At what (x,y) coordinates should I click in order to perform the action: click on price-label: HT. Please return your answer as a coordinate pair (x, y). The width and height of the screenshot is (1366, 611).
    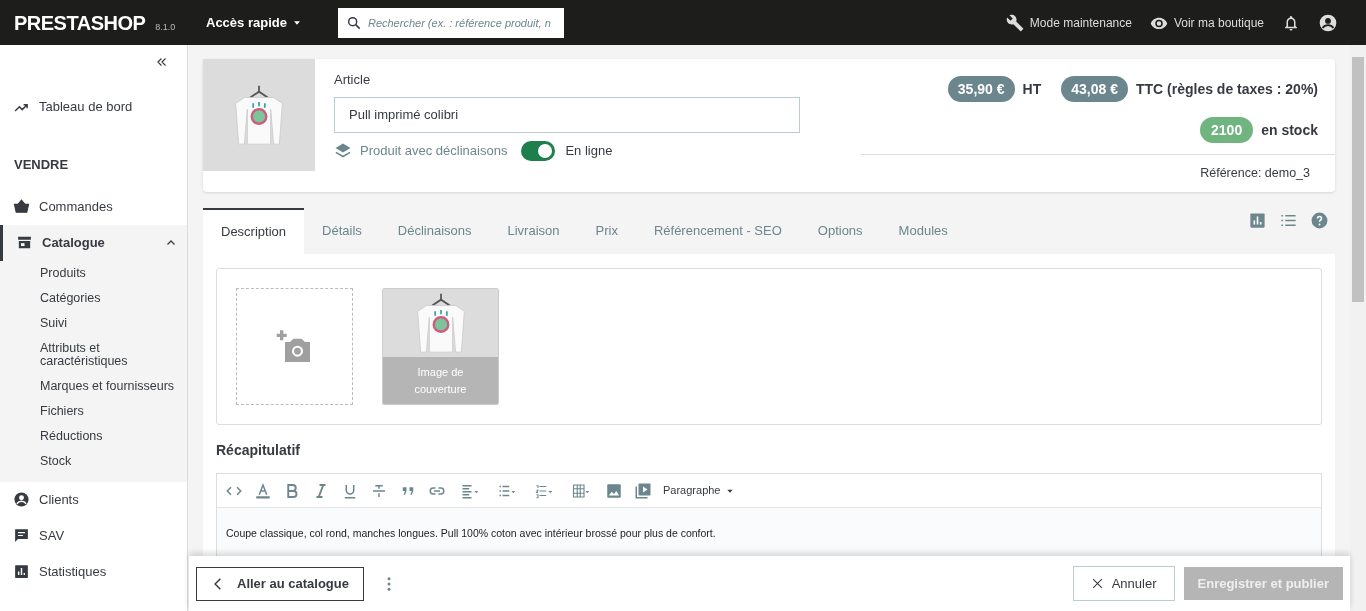
    Looking at the image, I should click on (1032, 89).